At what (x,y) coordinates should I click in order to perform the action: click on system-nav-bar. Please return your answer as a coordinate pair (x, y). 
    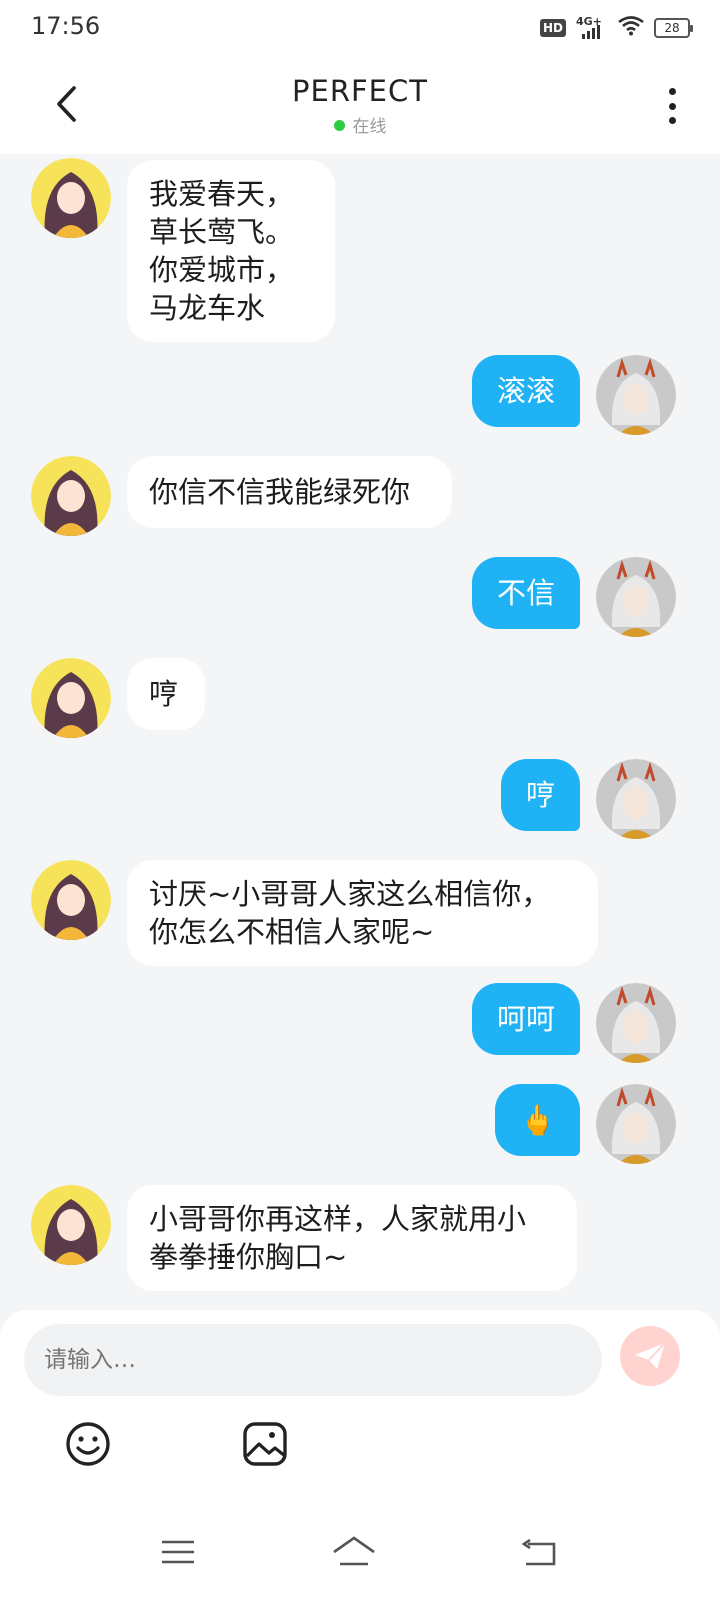
    Looking at the image, I should click on (360, 1555).